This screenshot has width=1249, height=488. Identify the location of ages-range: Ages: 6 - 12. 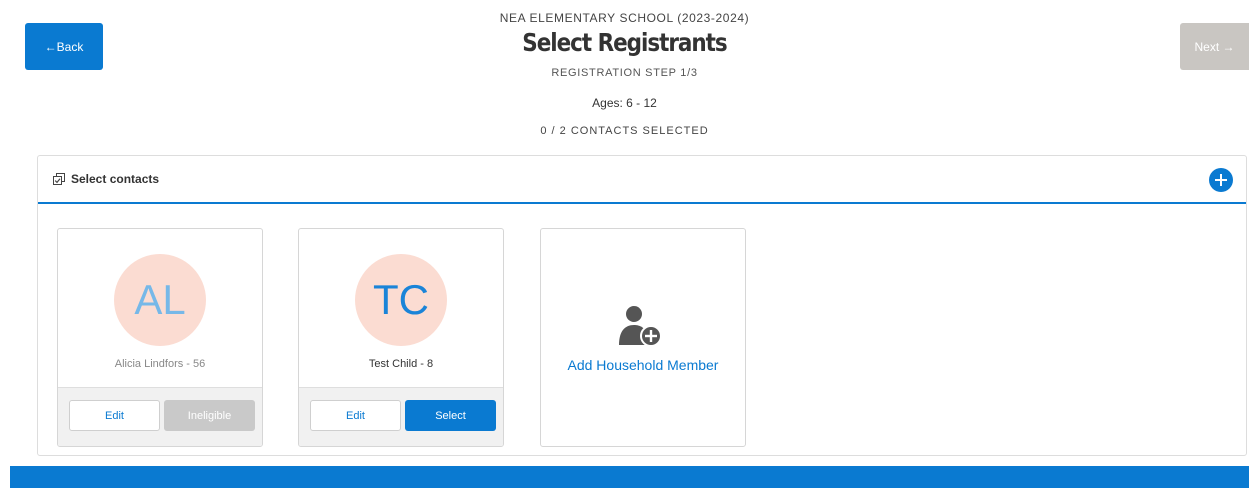
(624, 103).